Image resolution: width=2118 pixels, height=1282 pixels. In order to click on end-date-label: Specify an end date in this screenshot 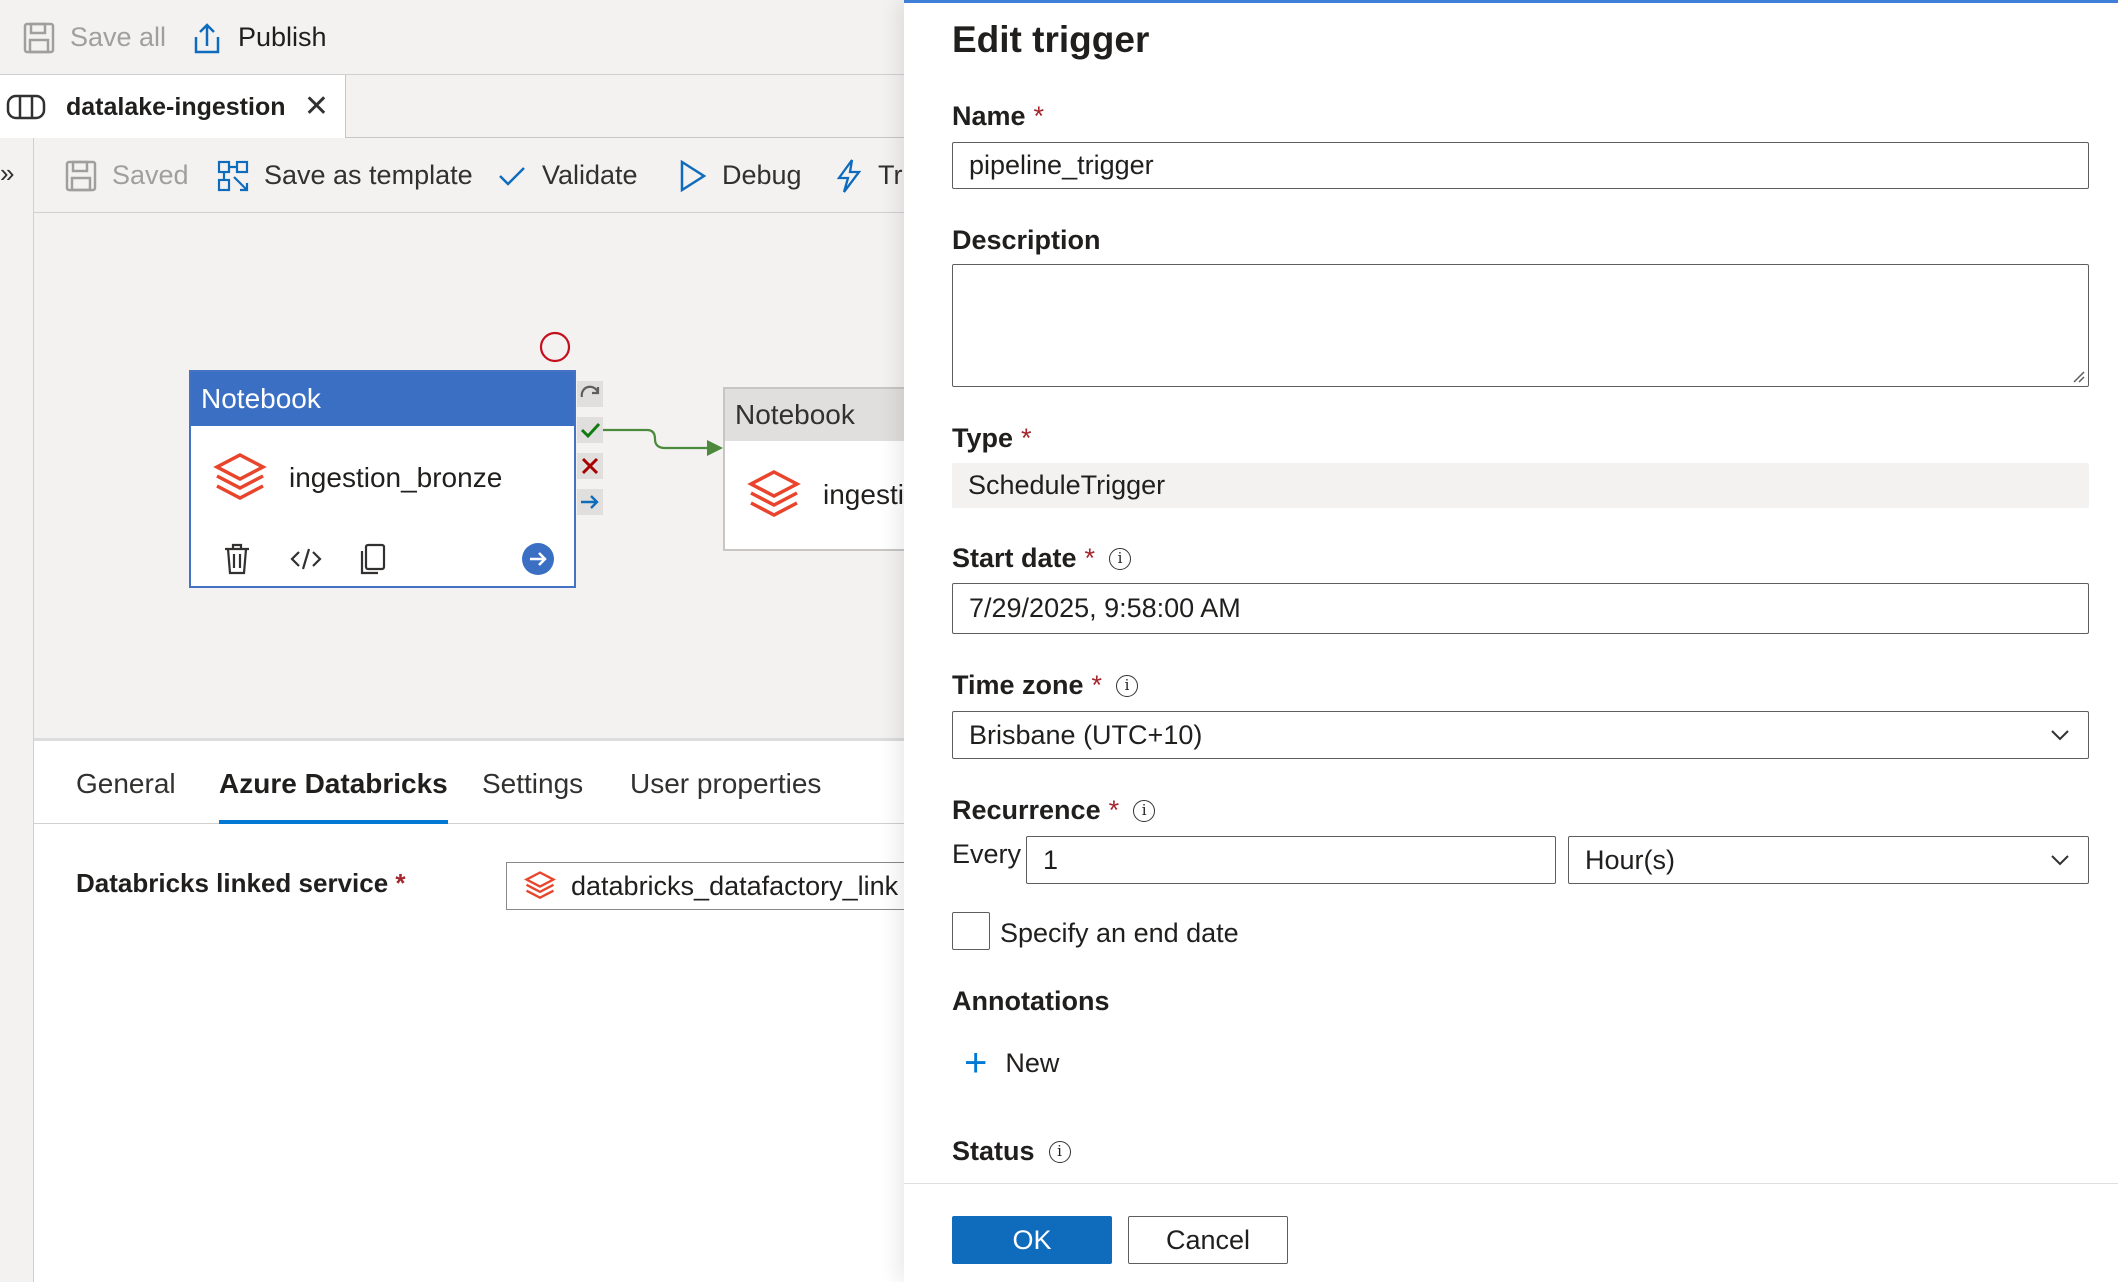, I will do `click(1119, 933)`.